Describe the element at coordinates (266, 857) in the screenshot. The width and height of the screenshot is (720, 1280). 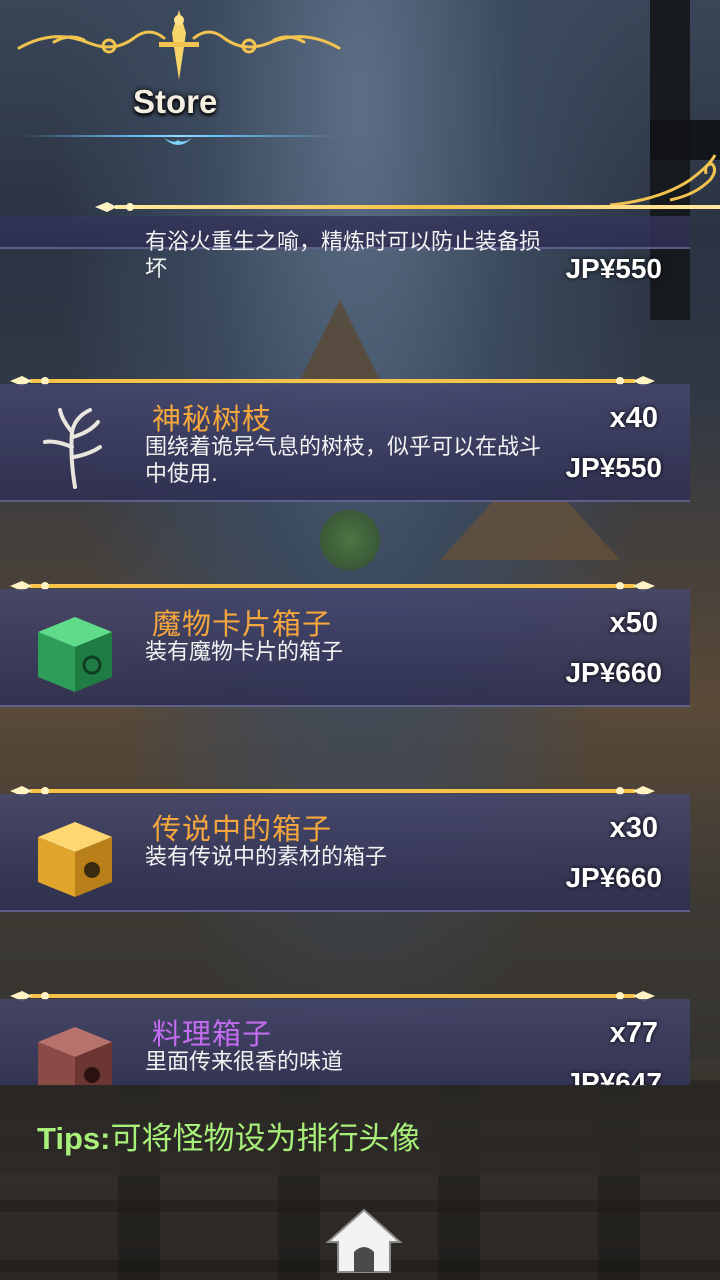
I see `item-description: 装有传说中的素材的箱子` at that location.